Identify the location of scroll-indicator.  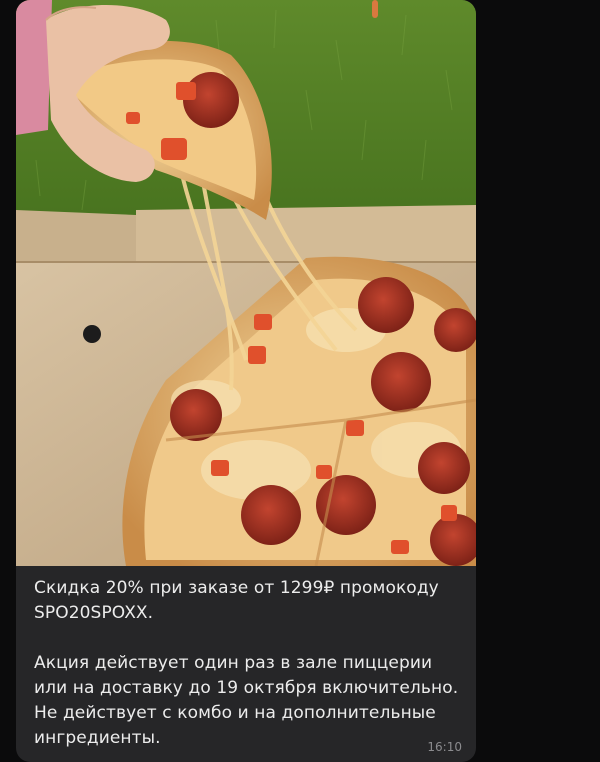
(375, 9).